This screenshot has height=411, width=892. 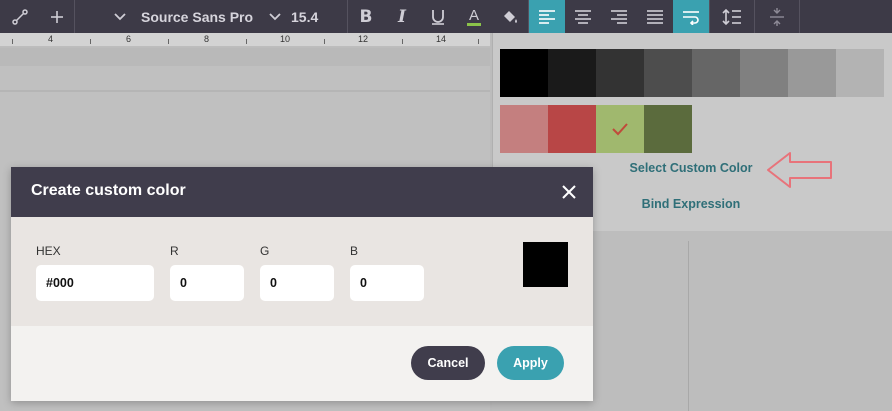 I want to click on align-center-icon, so click(x=583, y=16).